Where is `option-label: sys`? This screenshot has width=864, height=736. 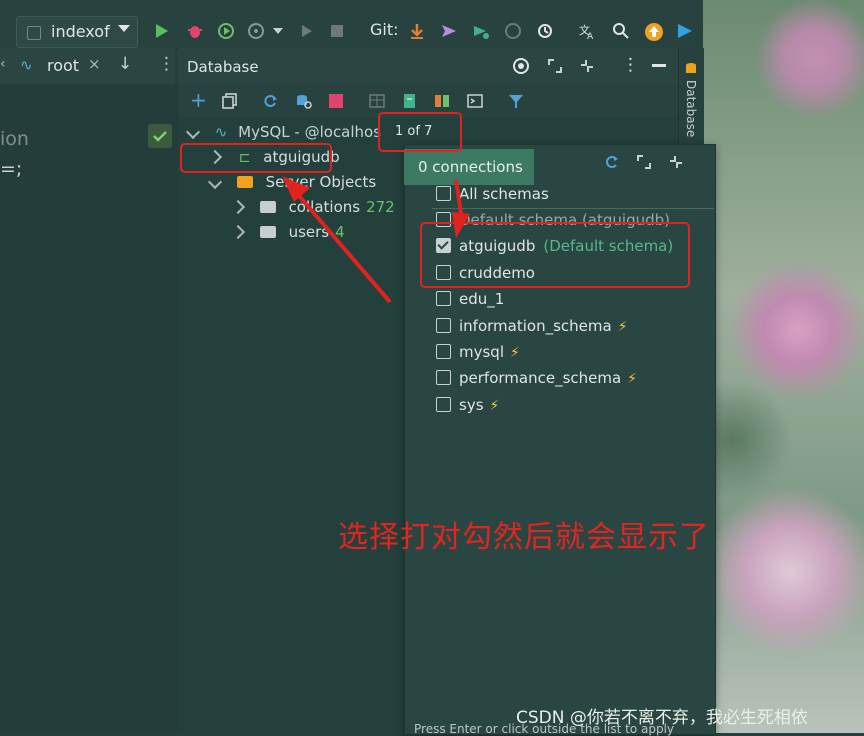
option-label: sys is located at coordinates (471, 405).